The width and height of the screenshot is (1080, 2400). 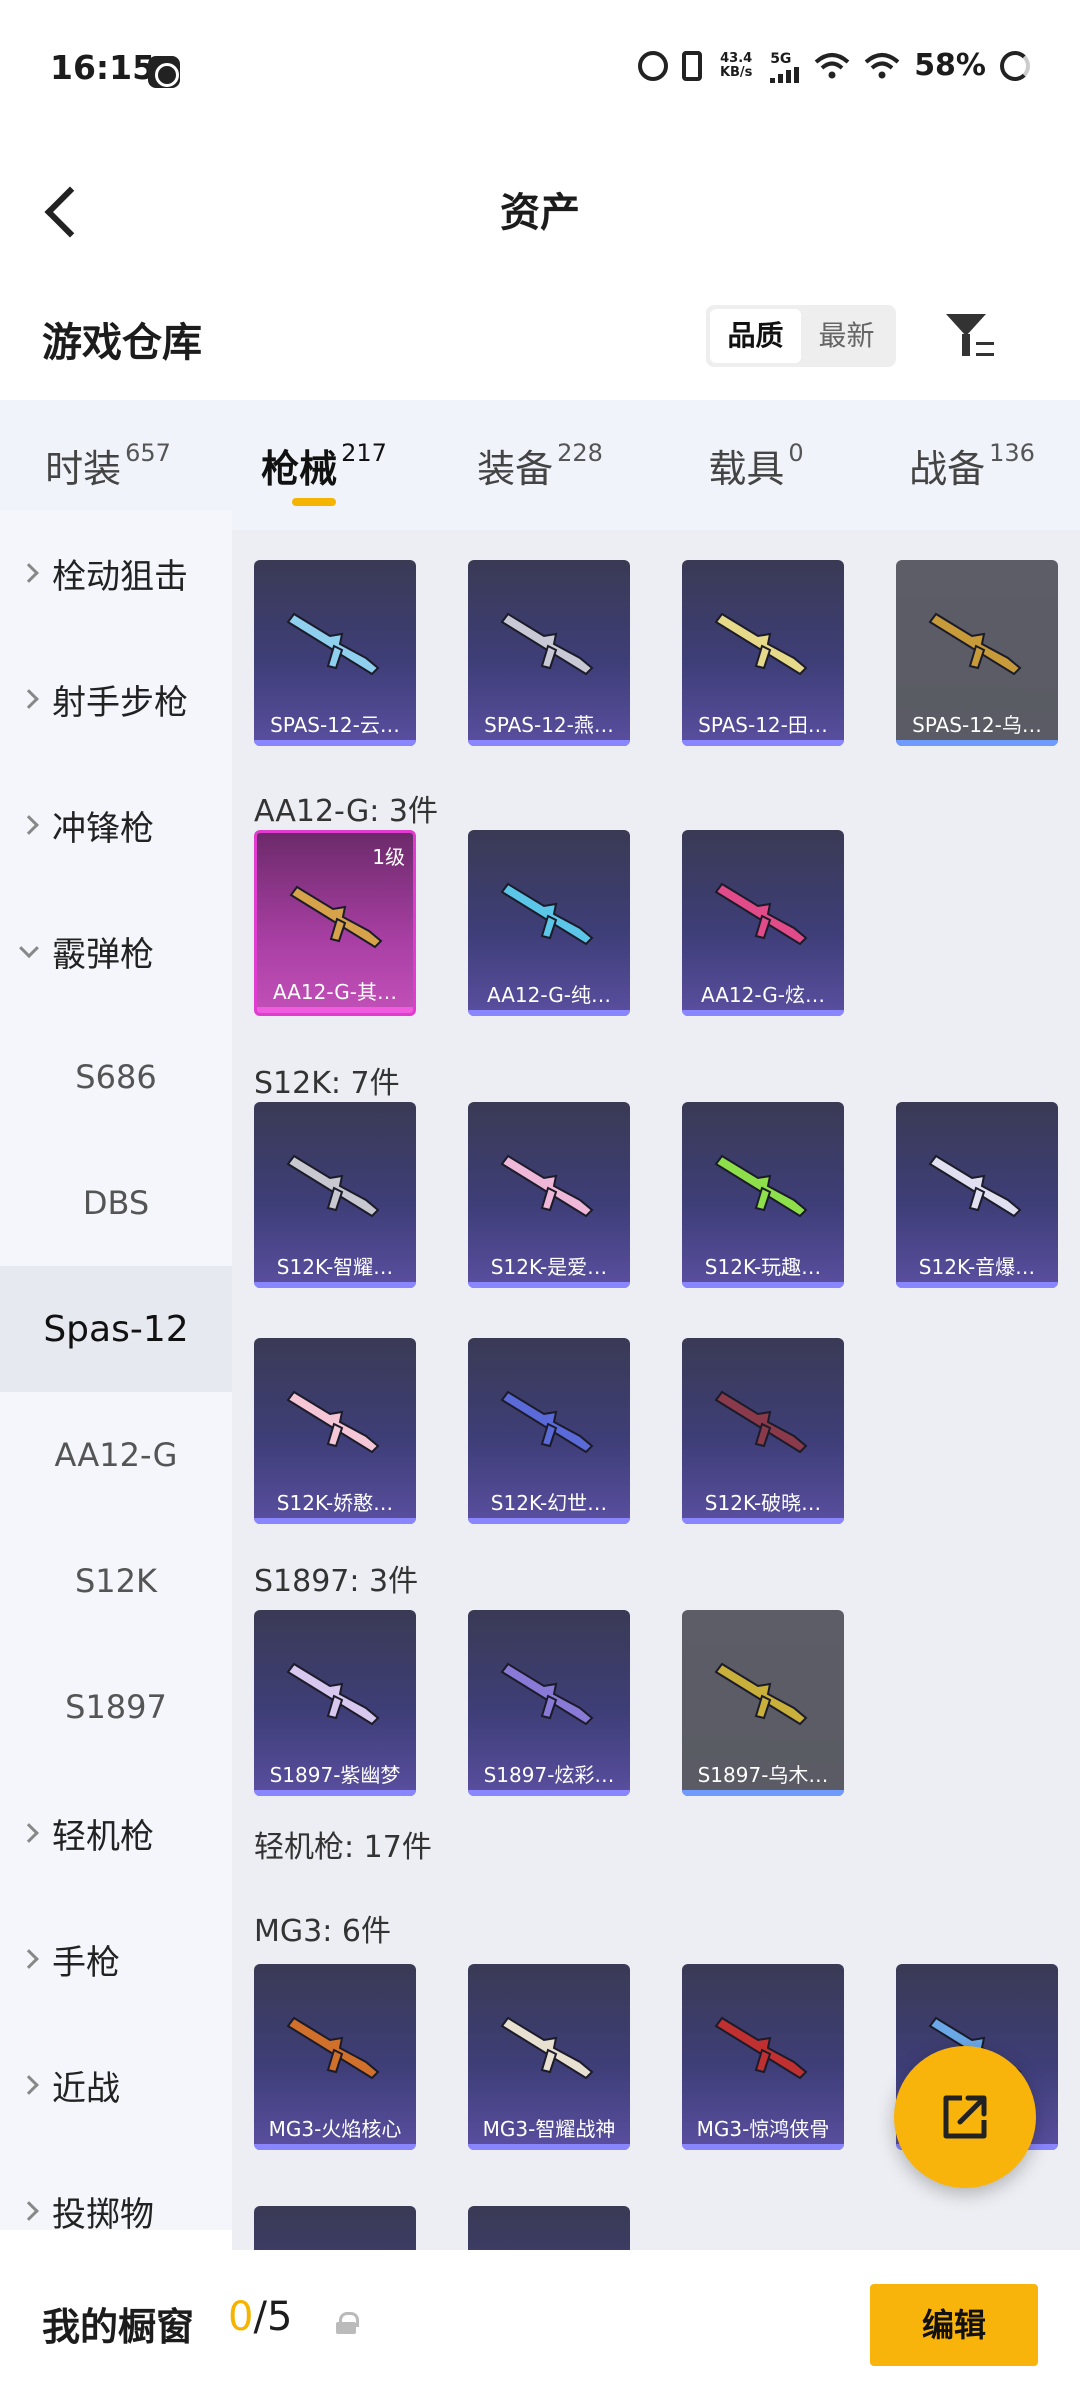 I want to click on battery-icon, so click(x=1015, y=65).